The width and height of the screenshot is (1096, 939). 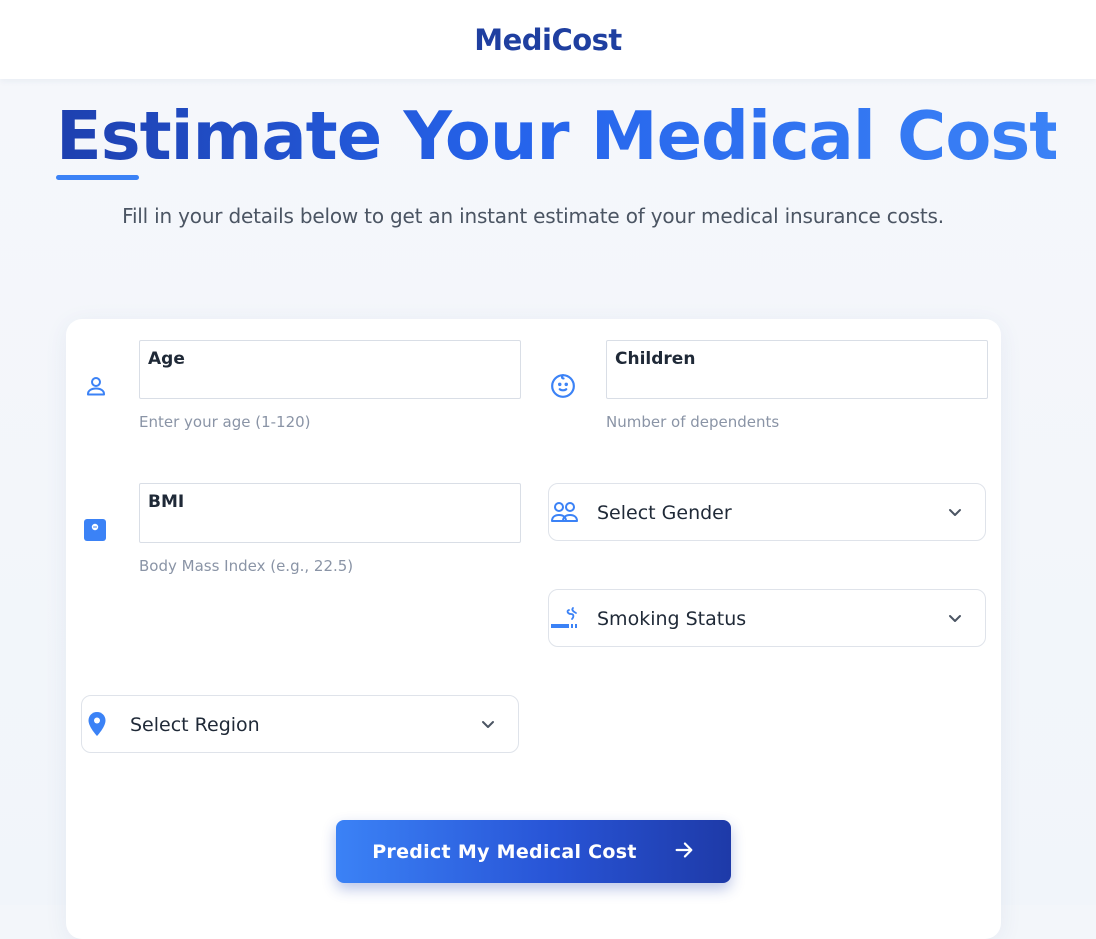 I want to click on gender-select-value: Select Gender, so click(x=664, y=513).